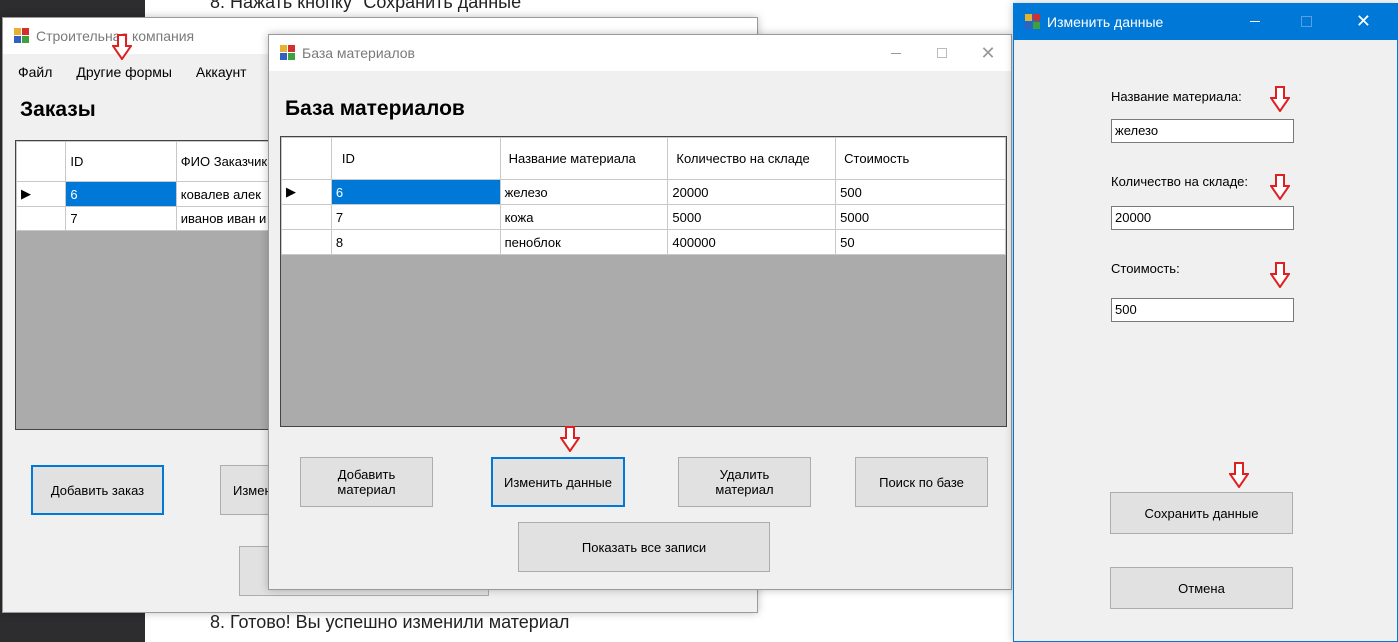 This screenshot has width=1398, height=642. What do you see at coordinates (640, 53) in the screenshot?
I see `materials-titlebar: База материалов ✕` at bounding box center [640, 53].